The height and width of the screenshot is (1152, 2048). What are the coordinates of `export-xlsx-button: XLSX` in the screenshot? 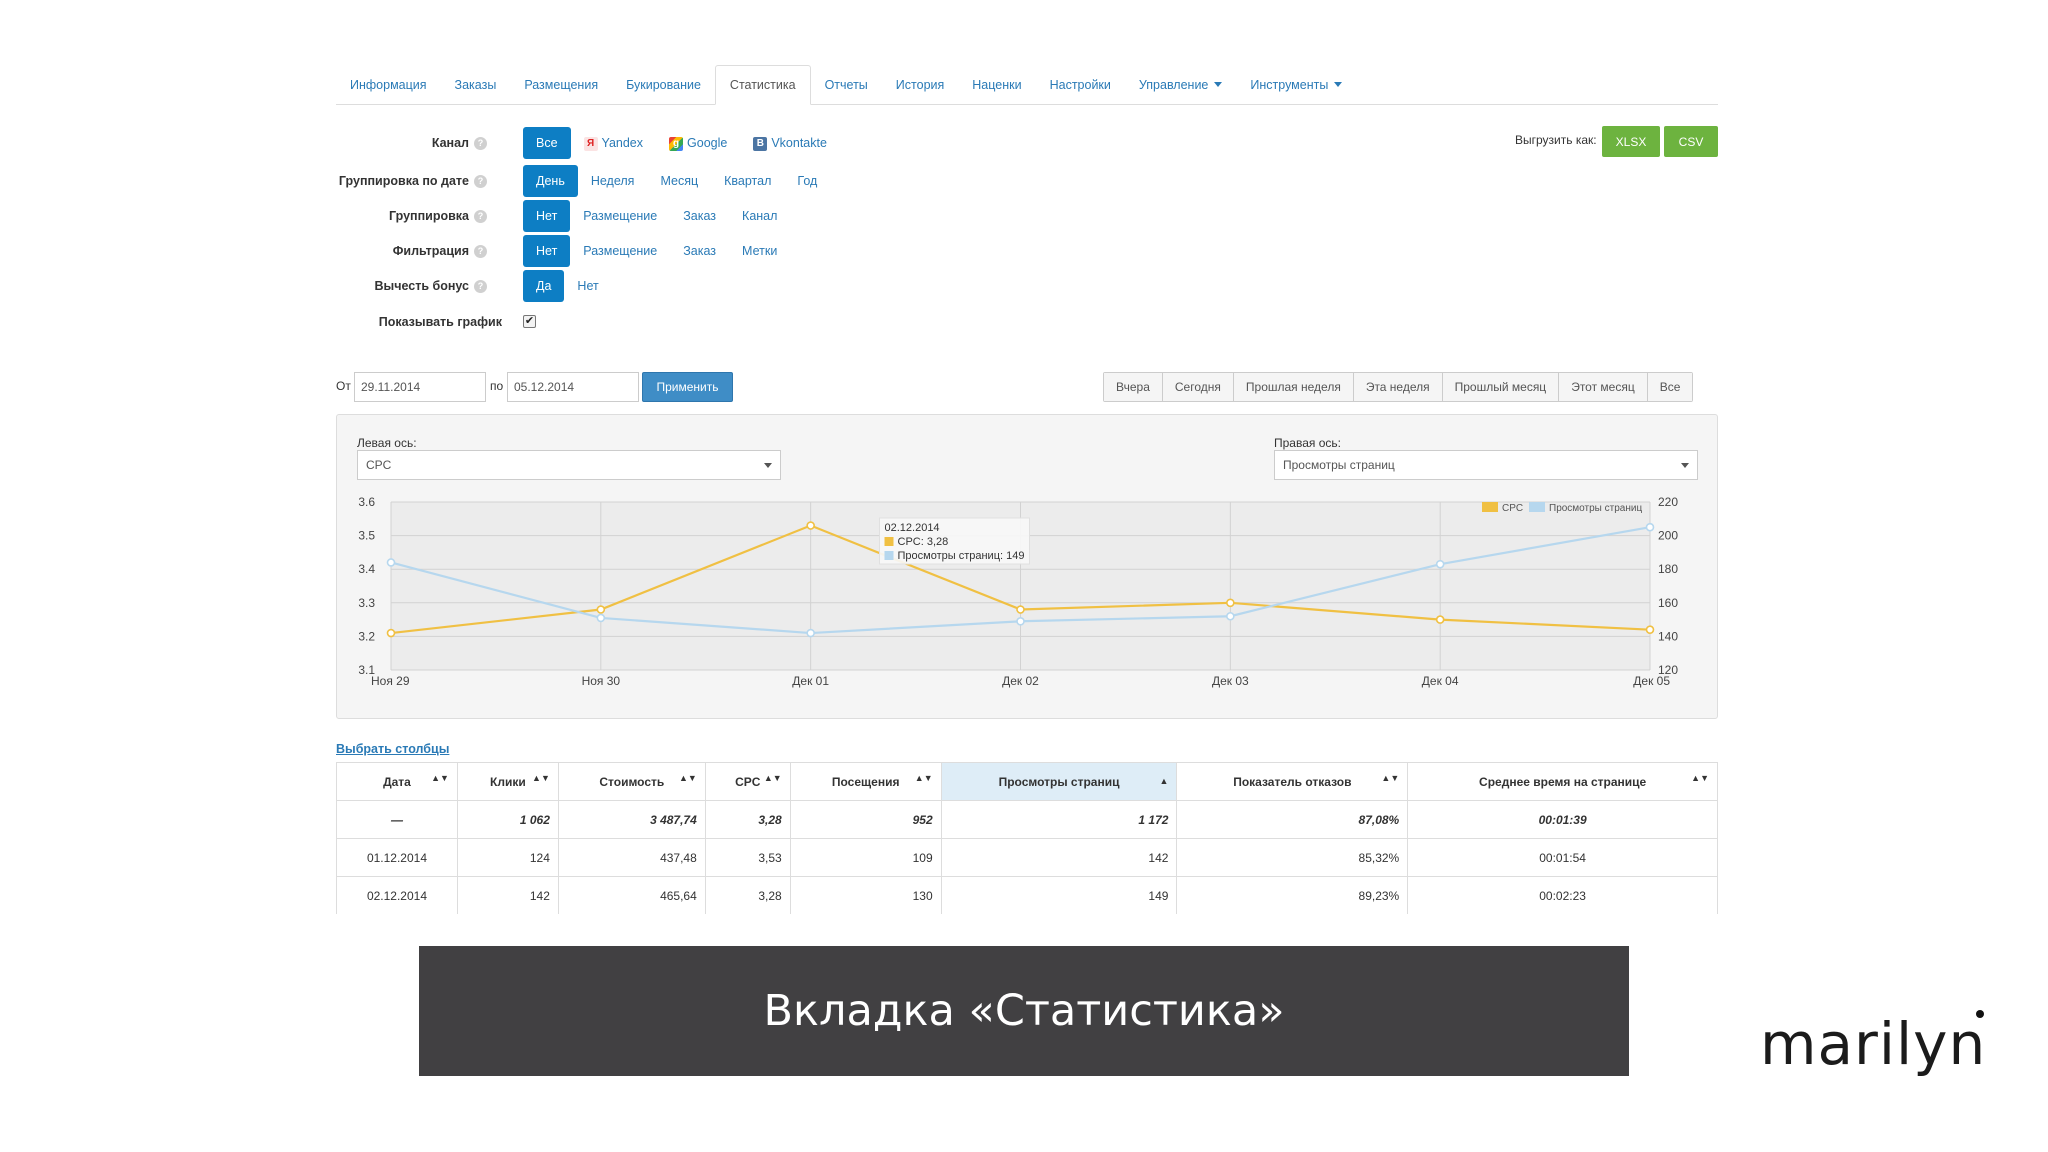 It's located at (1631, 141).